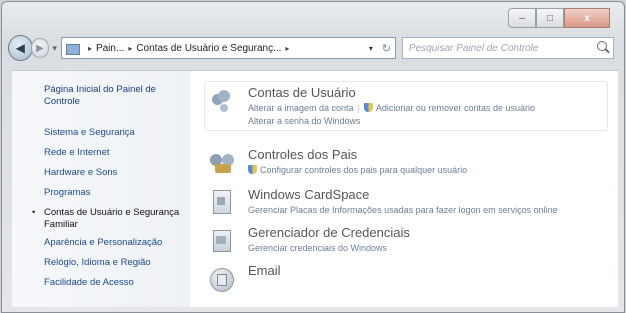 This screenshot has width=626, height=313. What do you see at coordinates (222, 202) in the screenshot?
I see `cardspace-icon` at bounding box center [222, 202].